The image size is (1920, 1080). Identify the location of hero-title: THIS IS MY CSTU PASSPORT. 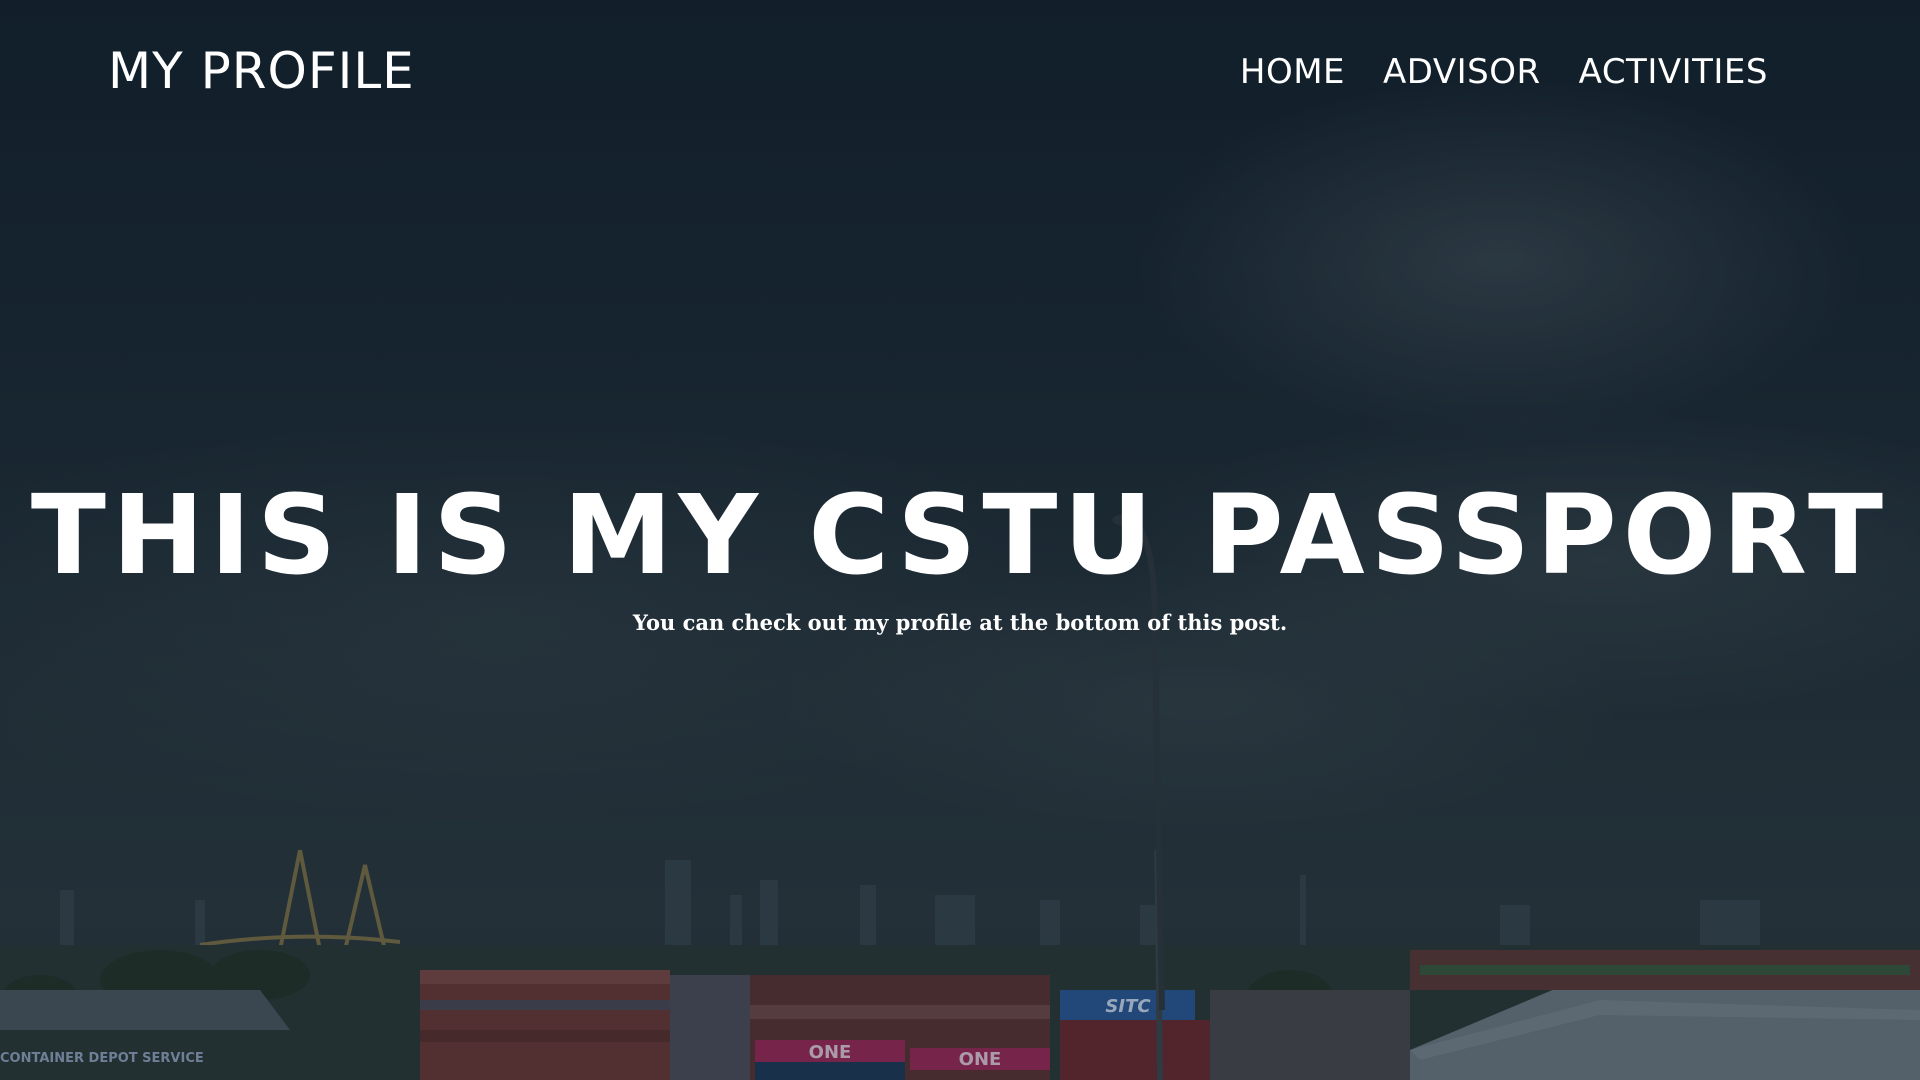
(960, 535).